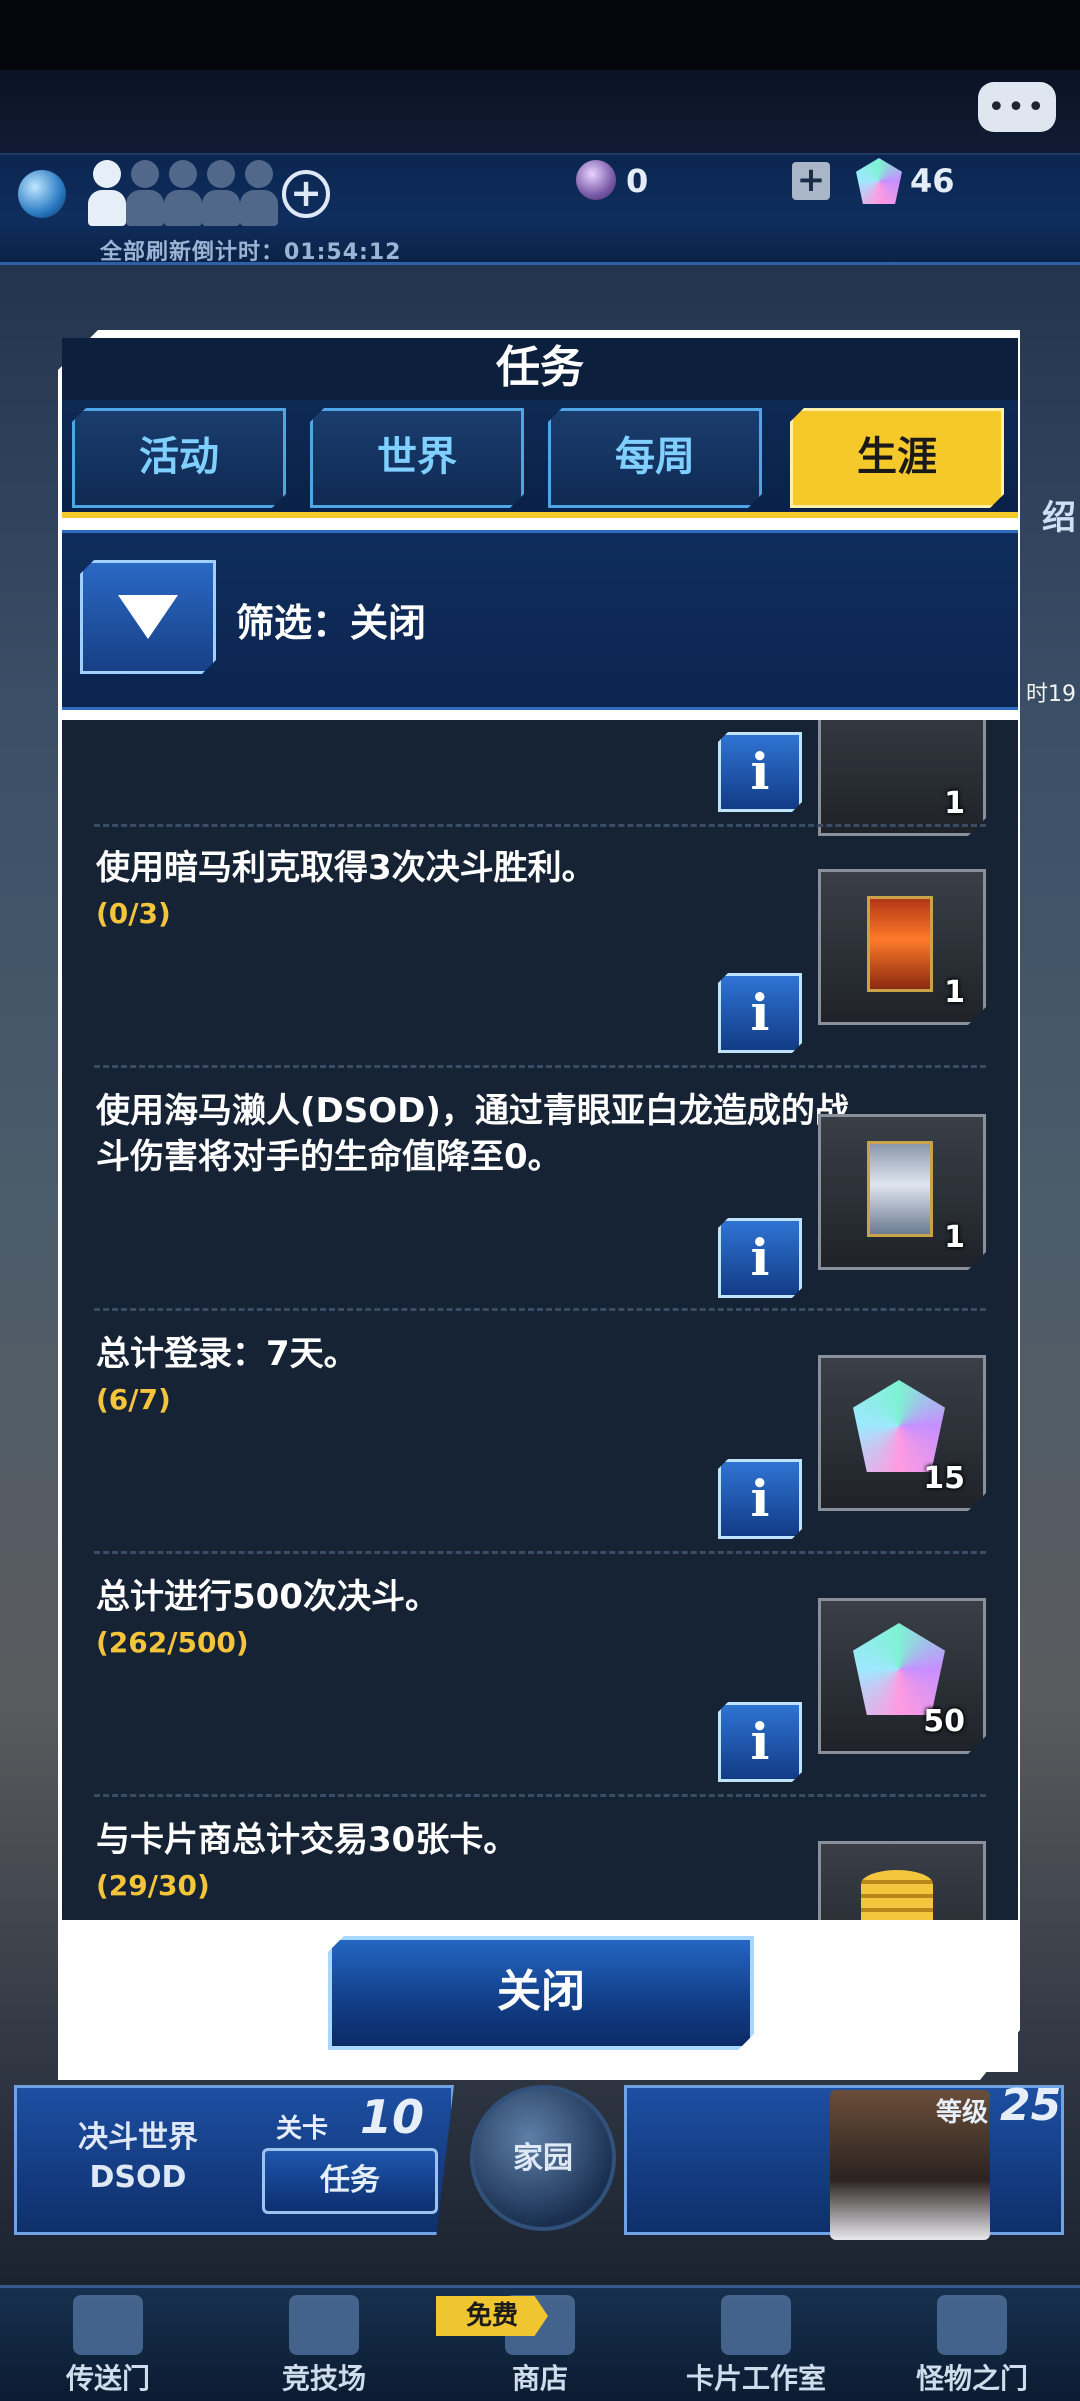 The width and height of the screenshot is (1080, 2401). Describe the element at coordinates (42, 194) in the screenshot. I see `globe-icon` at that location.